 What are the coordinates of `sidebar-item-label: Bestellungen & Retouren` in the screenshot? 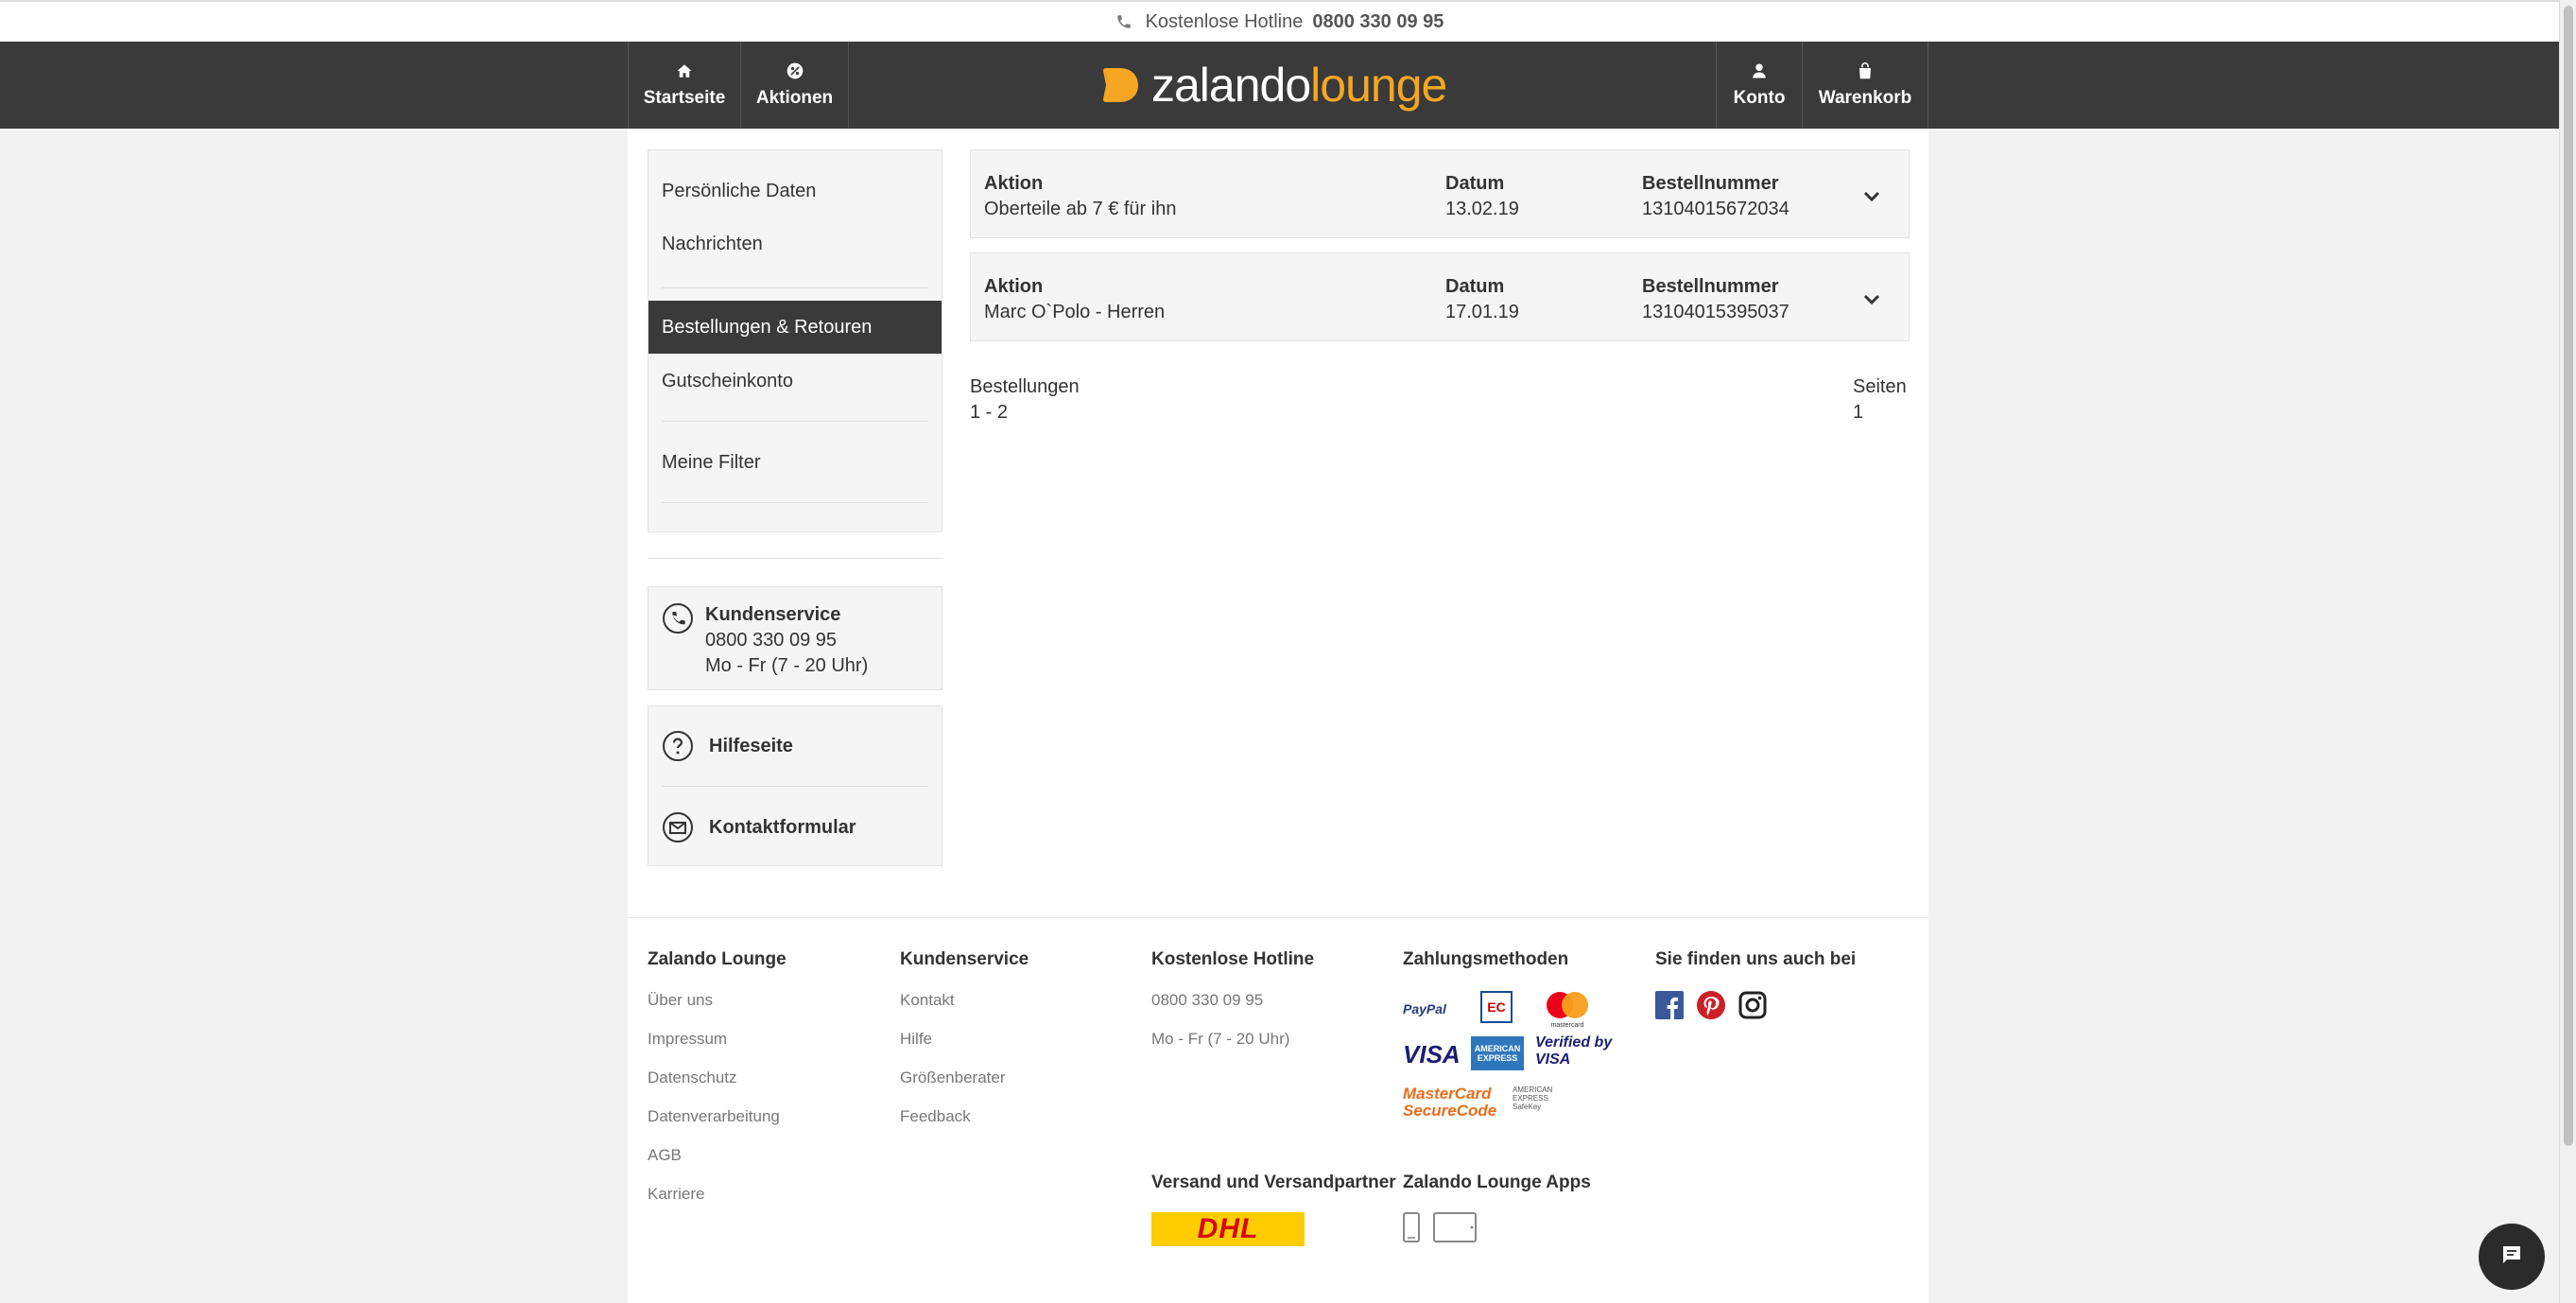 It's located at (767, 327).